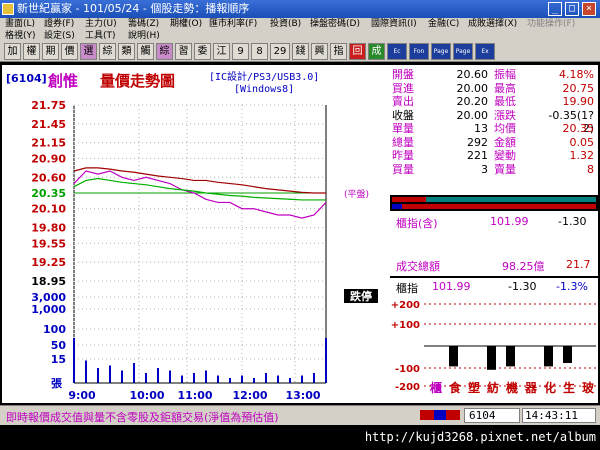  Describe the element at coordinates (505, 74) in the screenshot. I see `quote-label: 振幅` at that location.